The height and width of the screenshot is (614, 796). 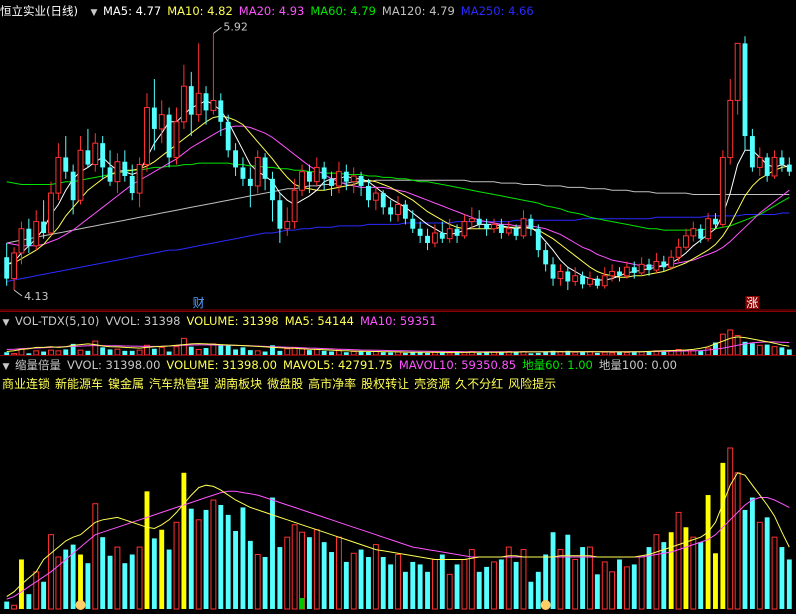 What do you see at coordinates (532, 384) in the screenshot?
I see `sector-tag: 风险提示` at bounding box center [532, 384].